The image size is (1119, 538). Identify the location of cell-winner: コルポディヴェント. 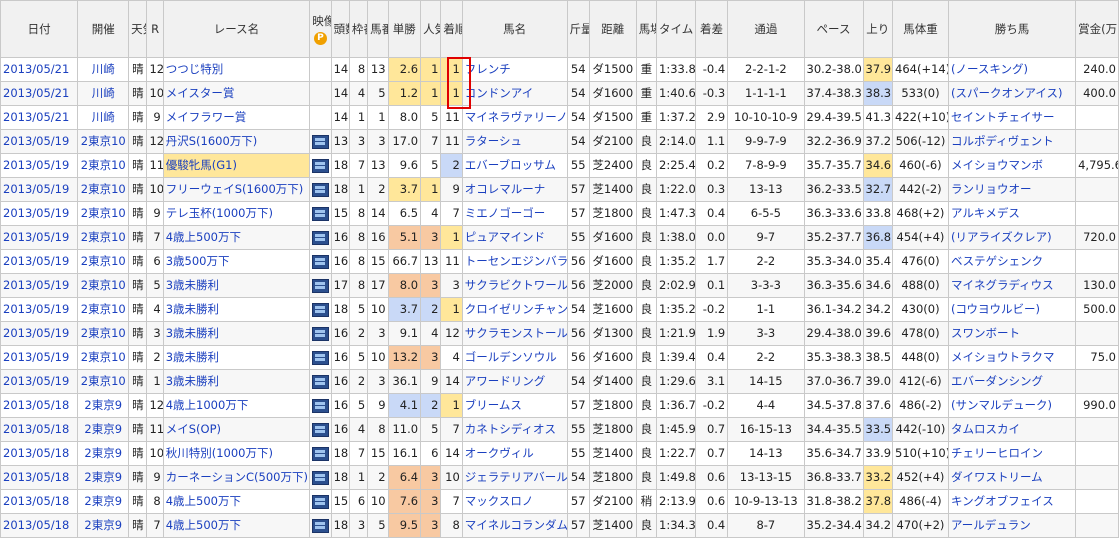
(1012, 141).